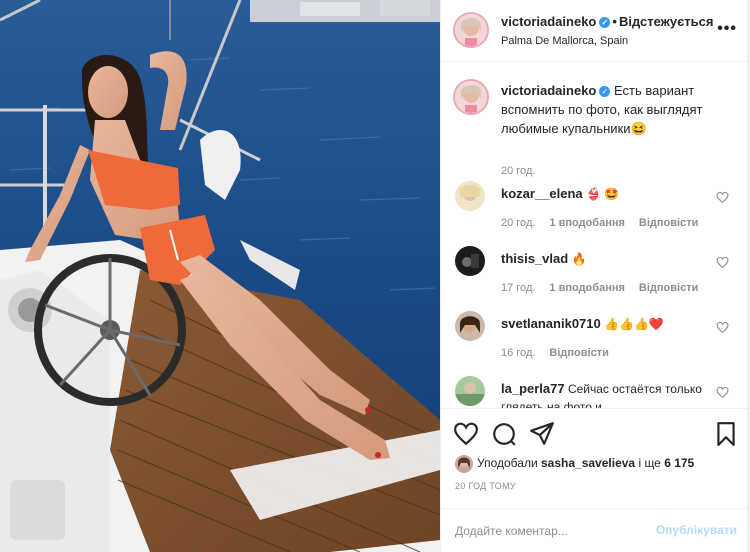 The width and height of the screenshot is (750, 552). I want to click on comment-meta: 17 год. 1 вподобання Відповісти, so click(606, 288).